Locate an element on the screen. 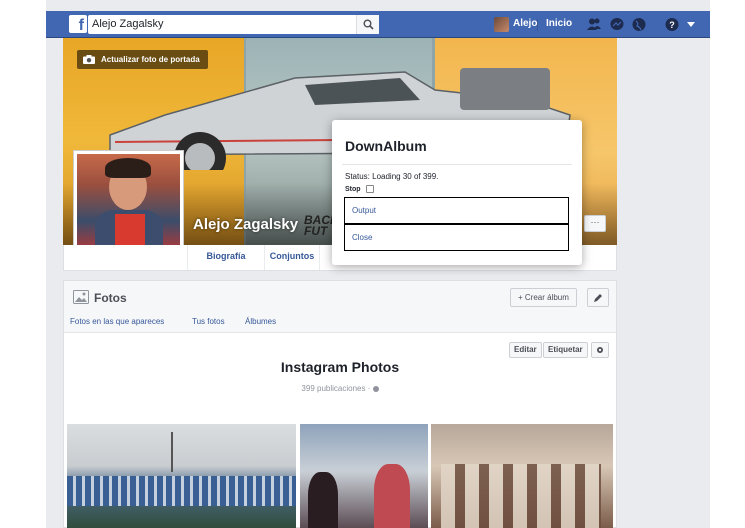 The width and height of the screenshot is (745, 528). album-count: 399 publicaciones · is located at coordinates (340, 388).